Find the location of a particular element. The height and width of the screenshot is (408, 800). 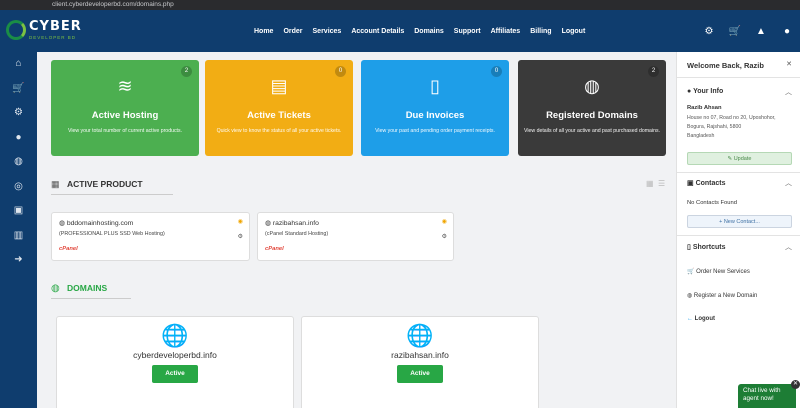

address-line: Bogura, Rajshahi, 5800 is located at coordinates (714, 127).